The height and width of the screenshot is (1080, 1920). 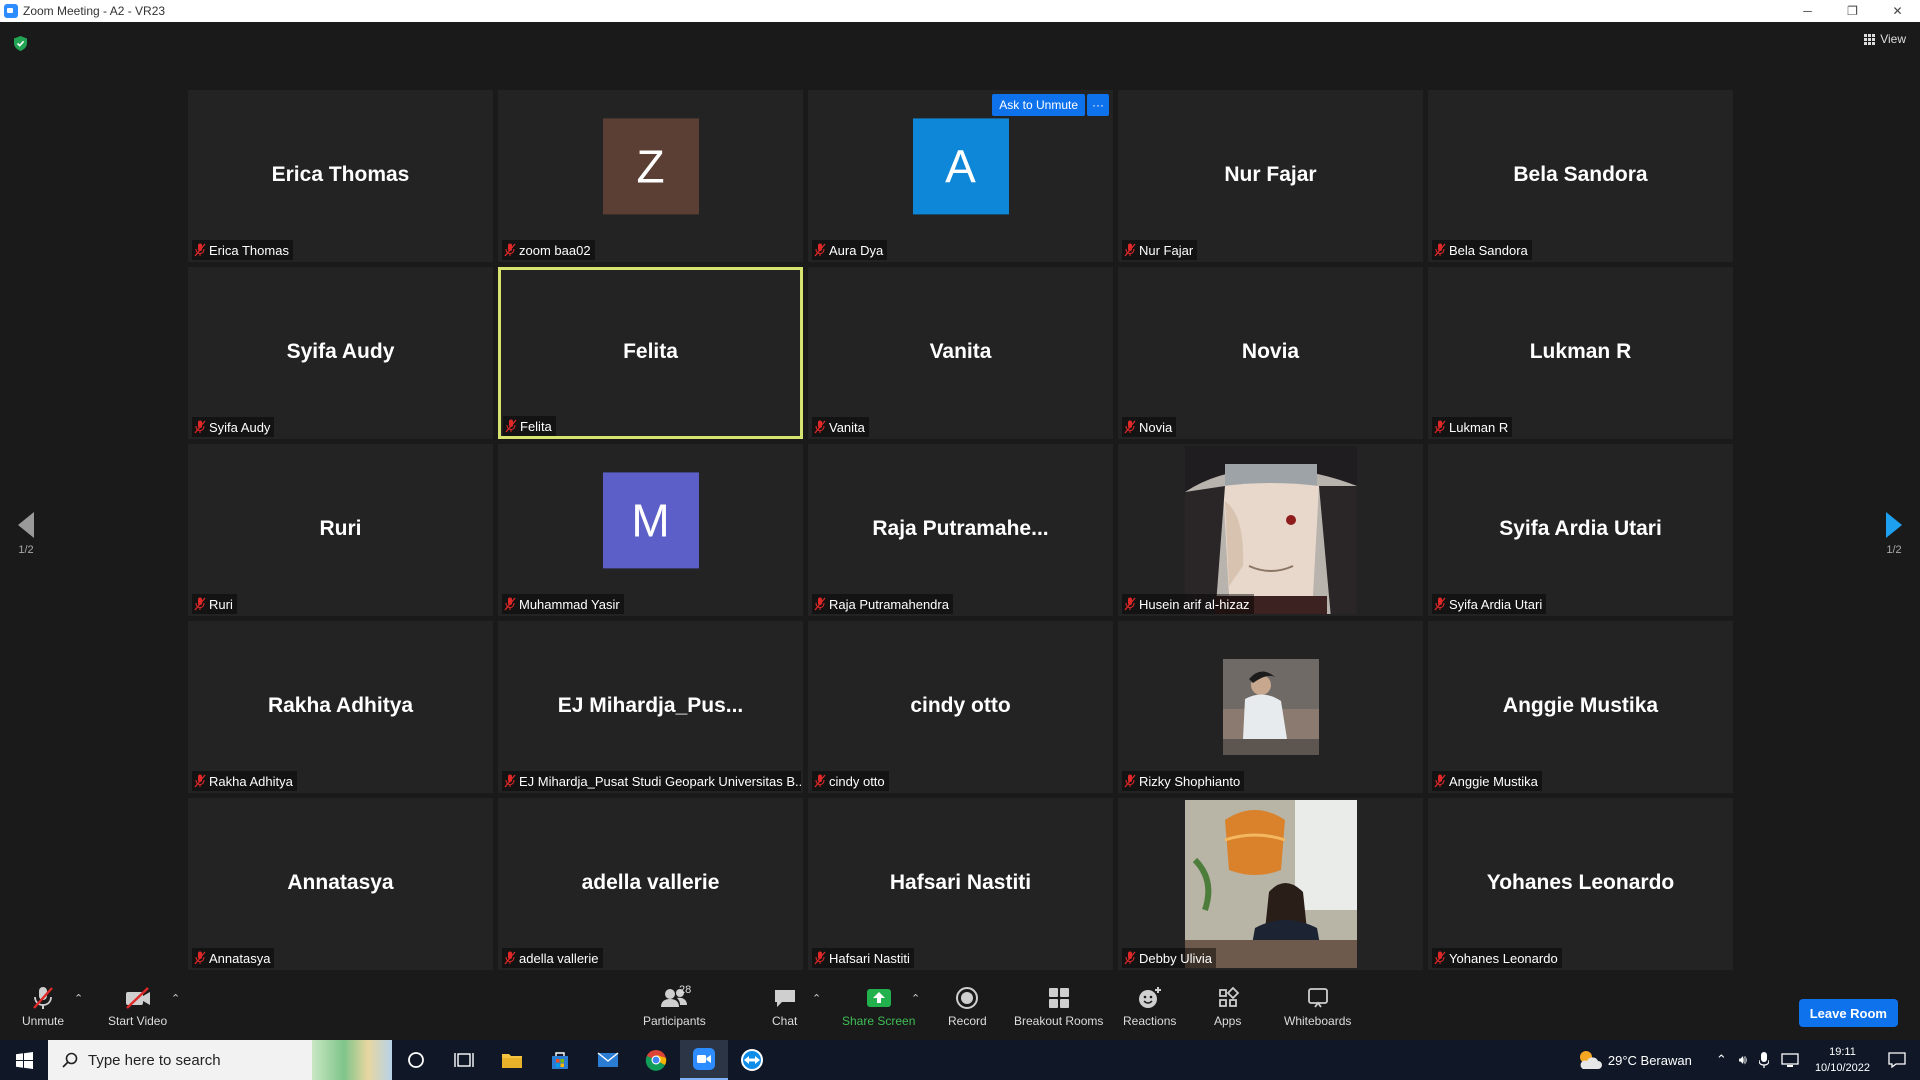 I want to click on speaker-icon: 🔊︎, so click(x=1743, y=1060).